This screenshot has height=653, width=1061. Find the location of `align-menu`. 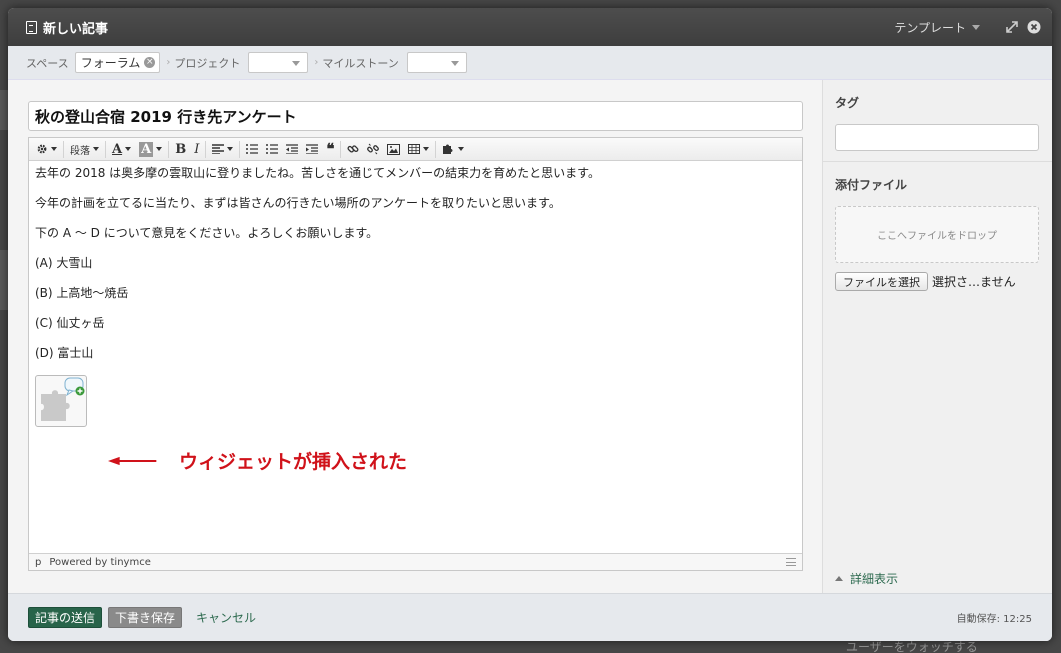

align-menu is located at coordinates (222, 149).